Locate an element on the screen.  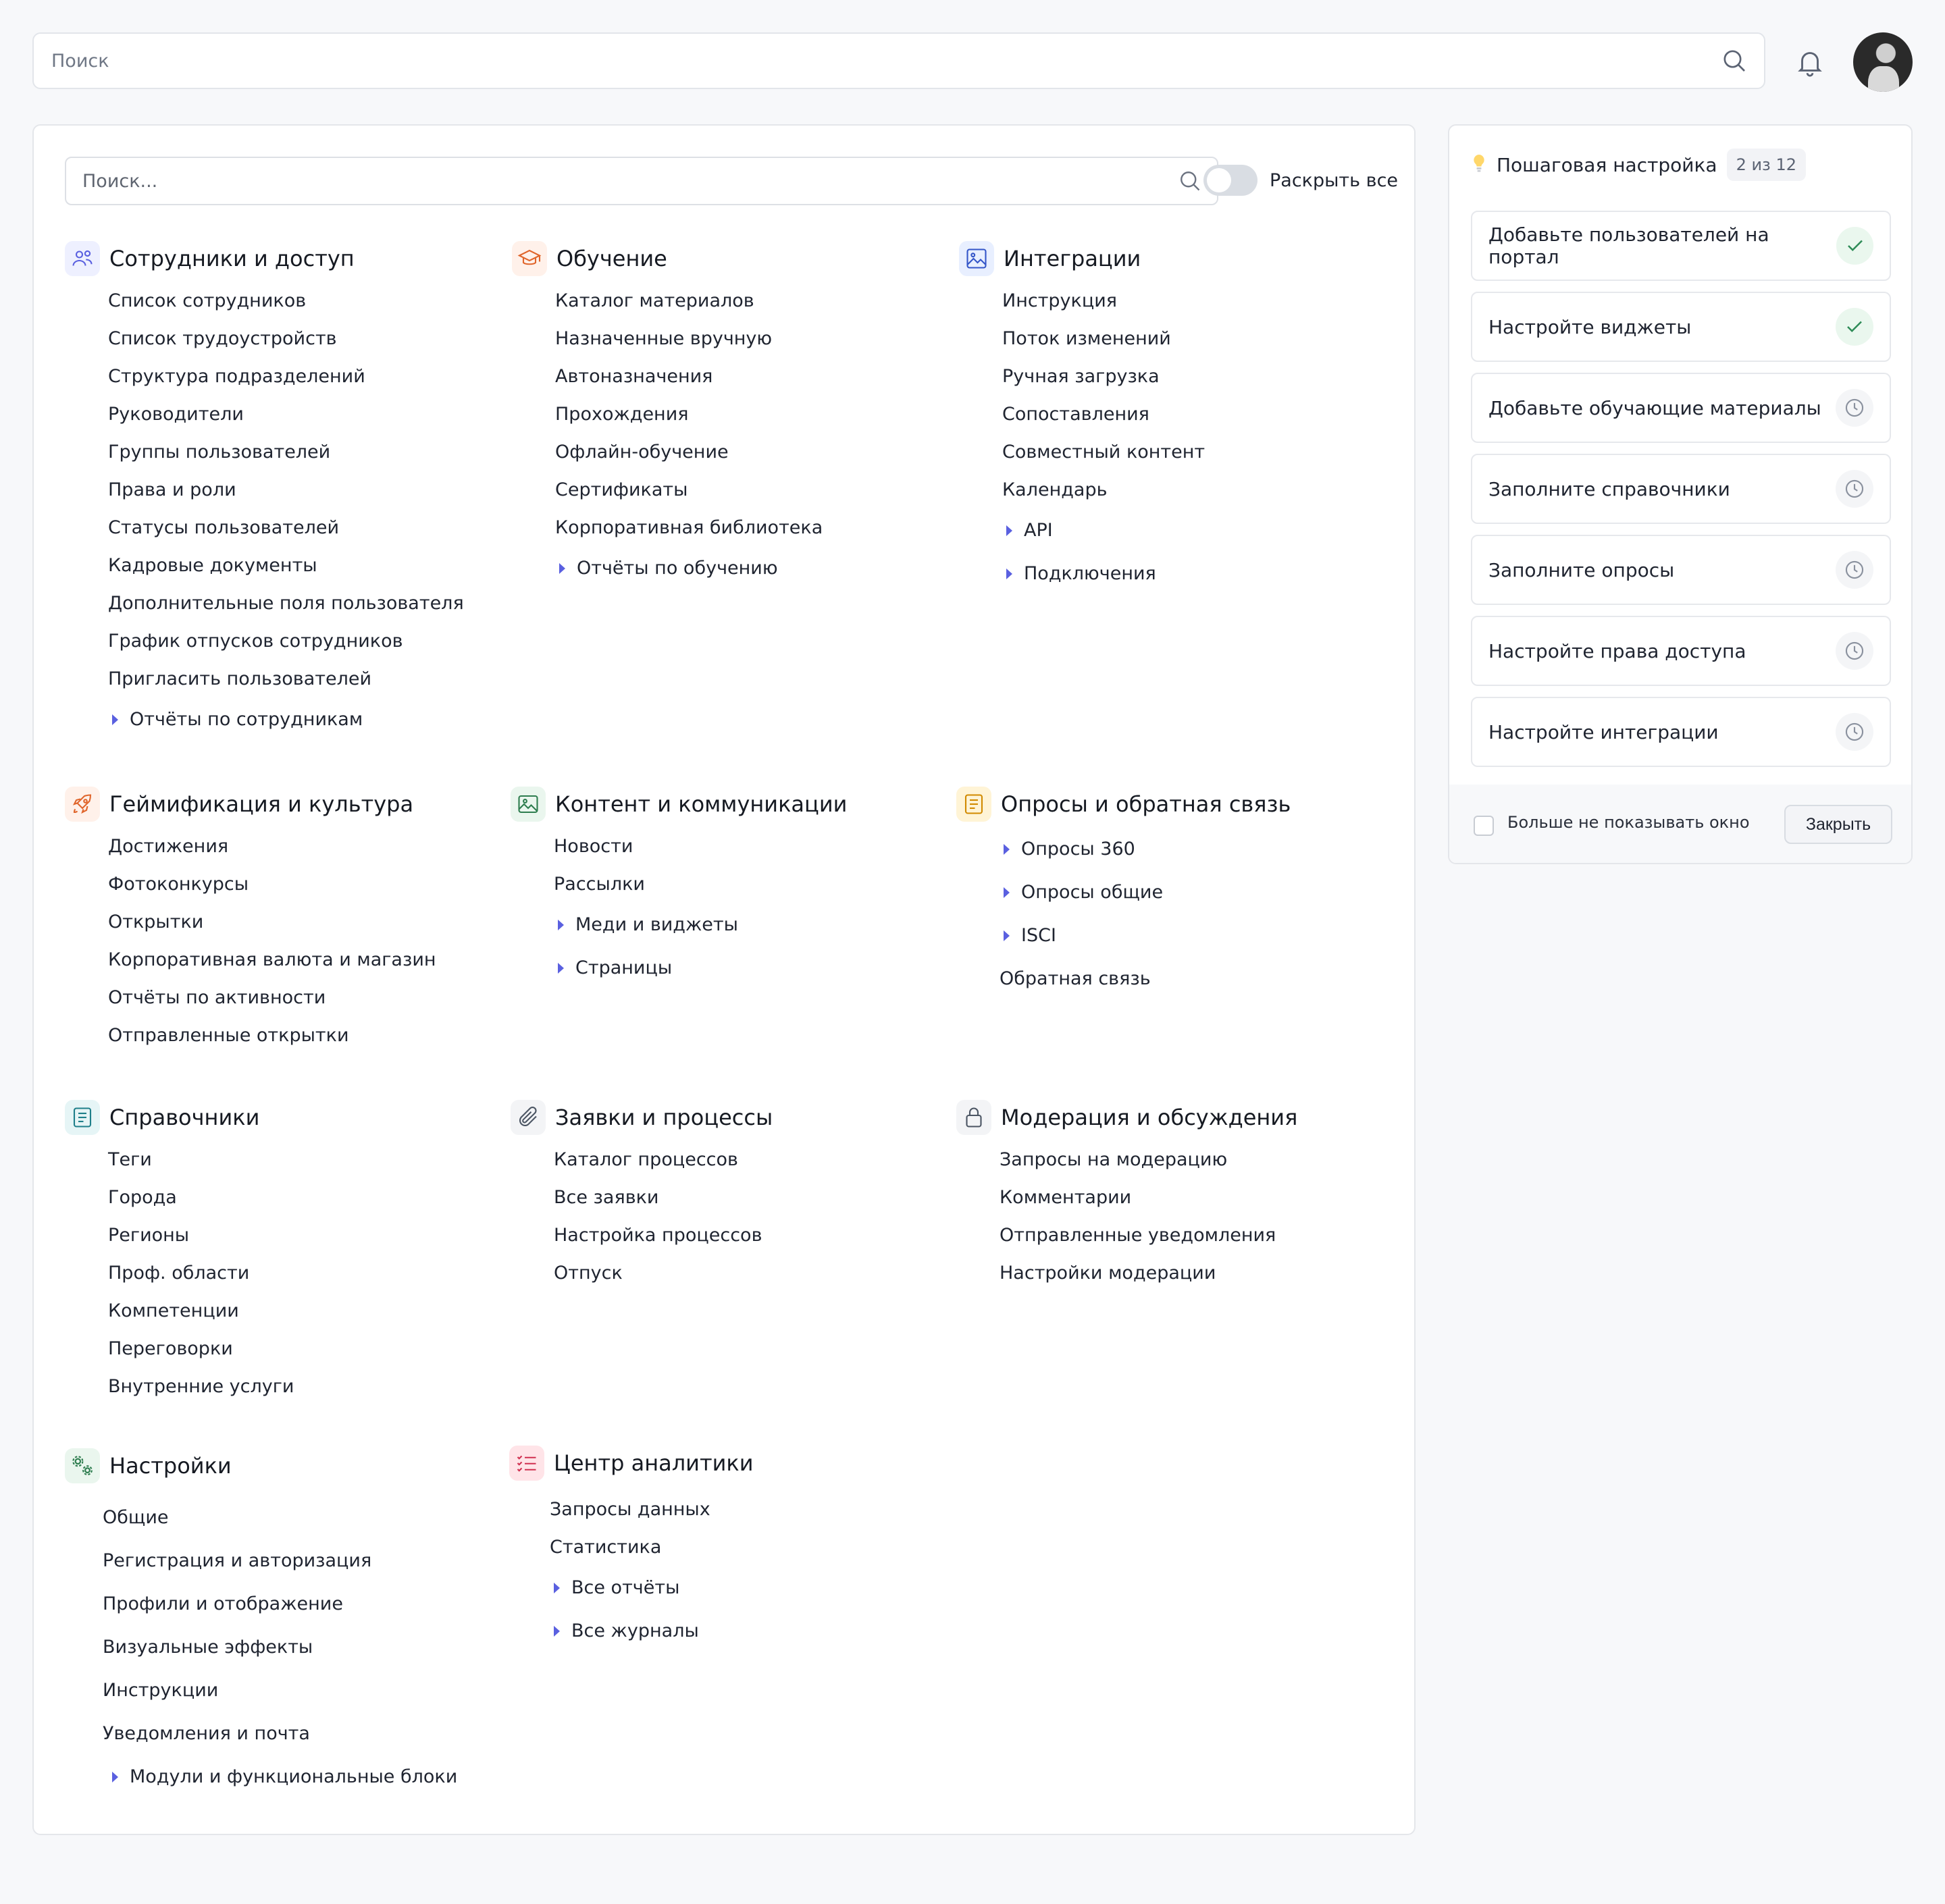
menu-item: Каталог процессов is located at coordinates (663, 1160).